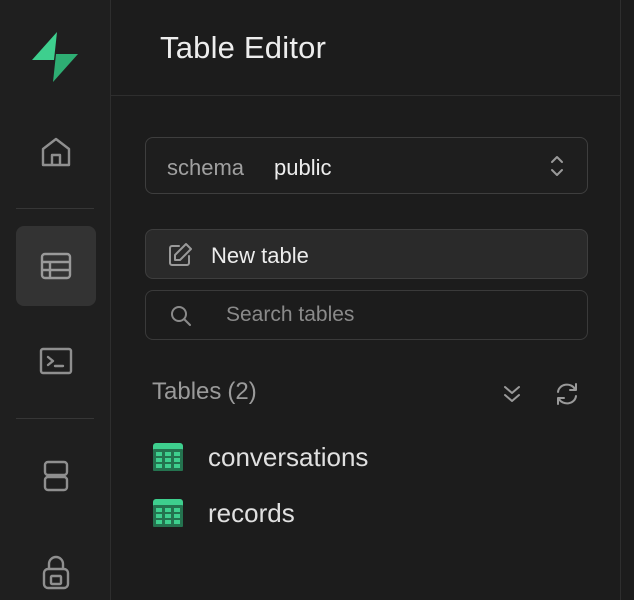 Image resolution: width=634 pixels, height=600 pixels. I want to click on table-list-item: conversations, so click(367, 456).